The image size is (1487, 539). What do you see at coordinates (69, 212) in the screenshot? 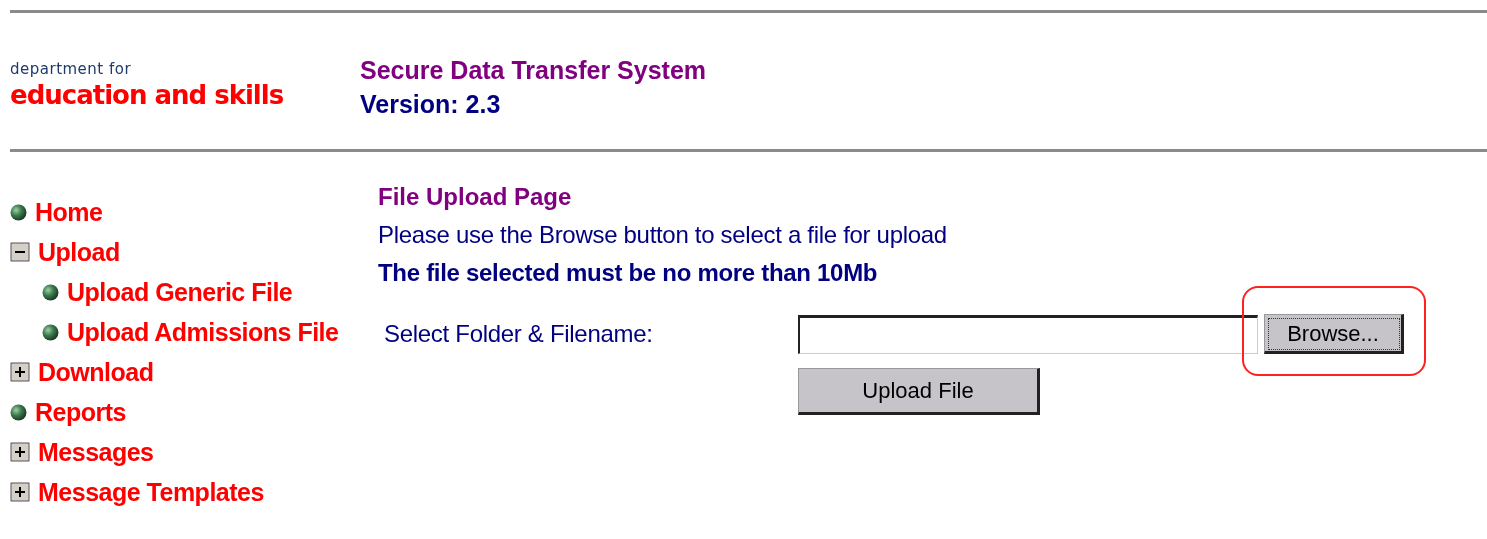
I see `nav-link: Home` at bounding box center [69, 212].